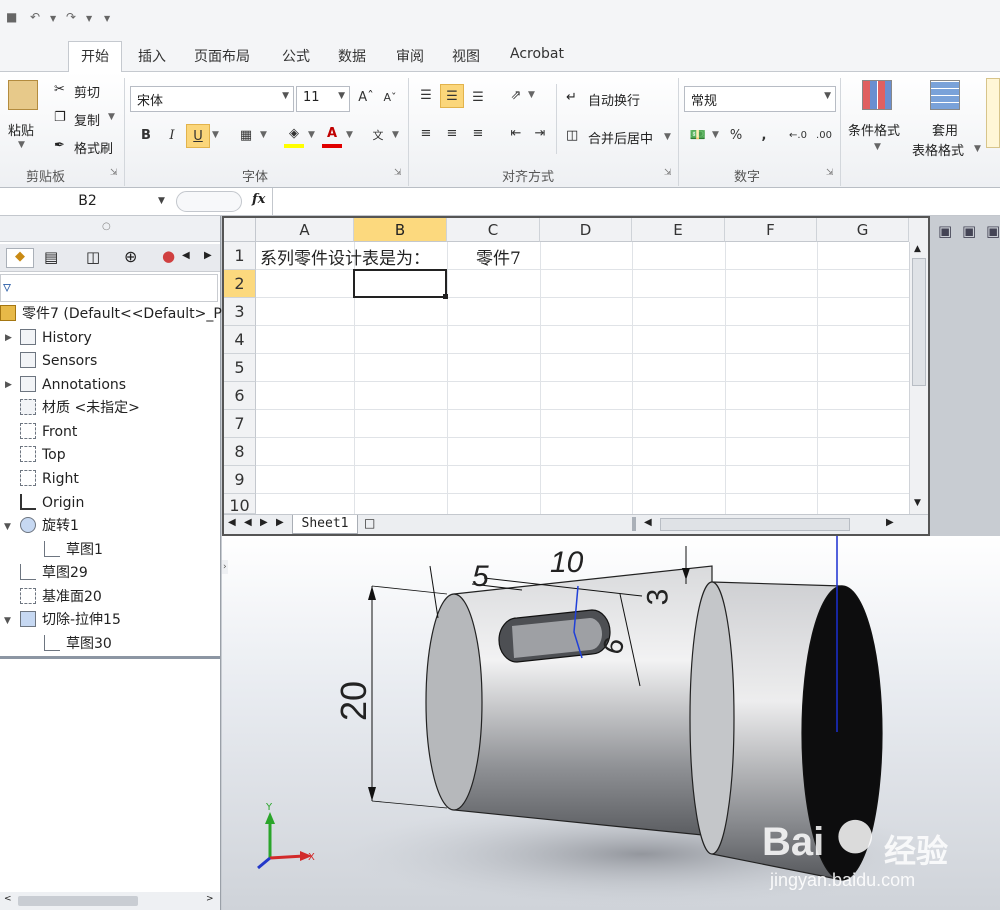 This screenshot has width=1000, height=910. What do you see at coordinates (93, 147) in the screenshot?
I see `format-painter-button: 格式刷` at bounding box center [93, 147].